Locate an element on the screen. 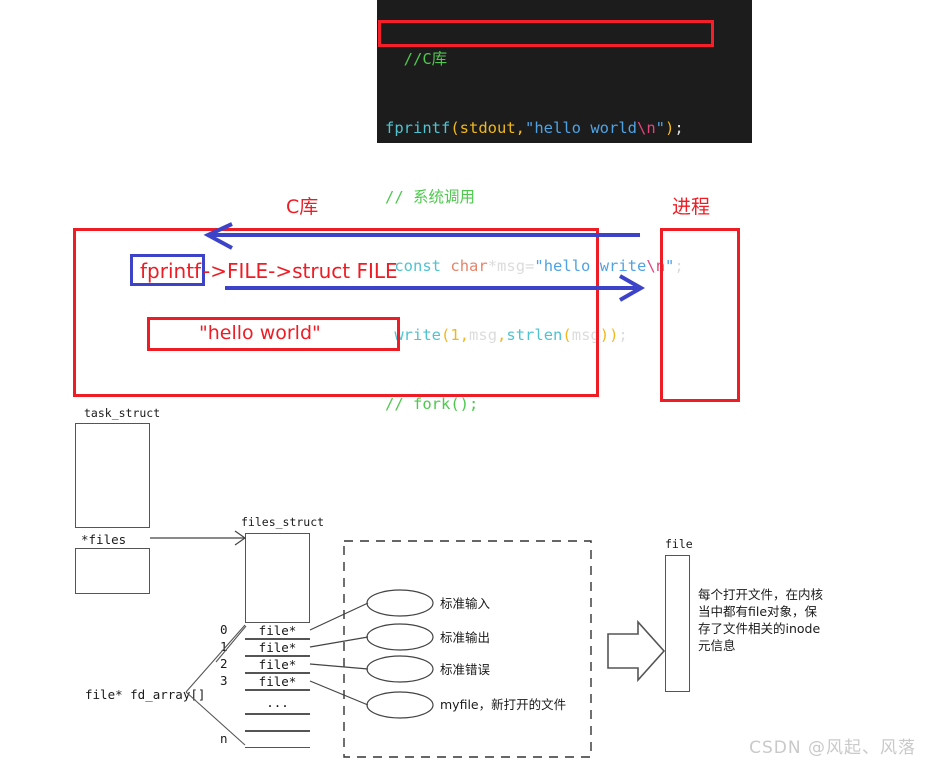  code-token: stdout is located at coordinates (487, 128).